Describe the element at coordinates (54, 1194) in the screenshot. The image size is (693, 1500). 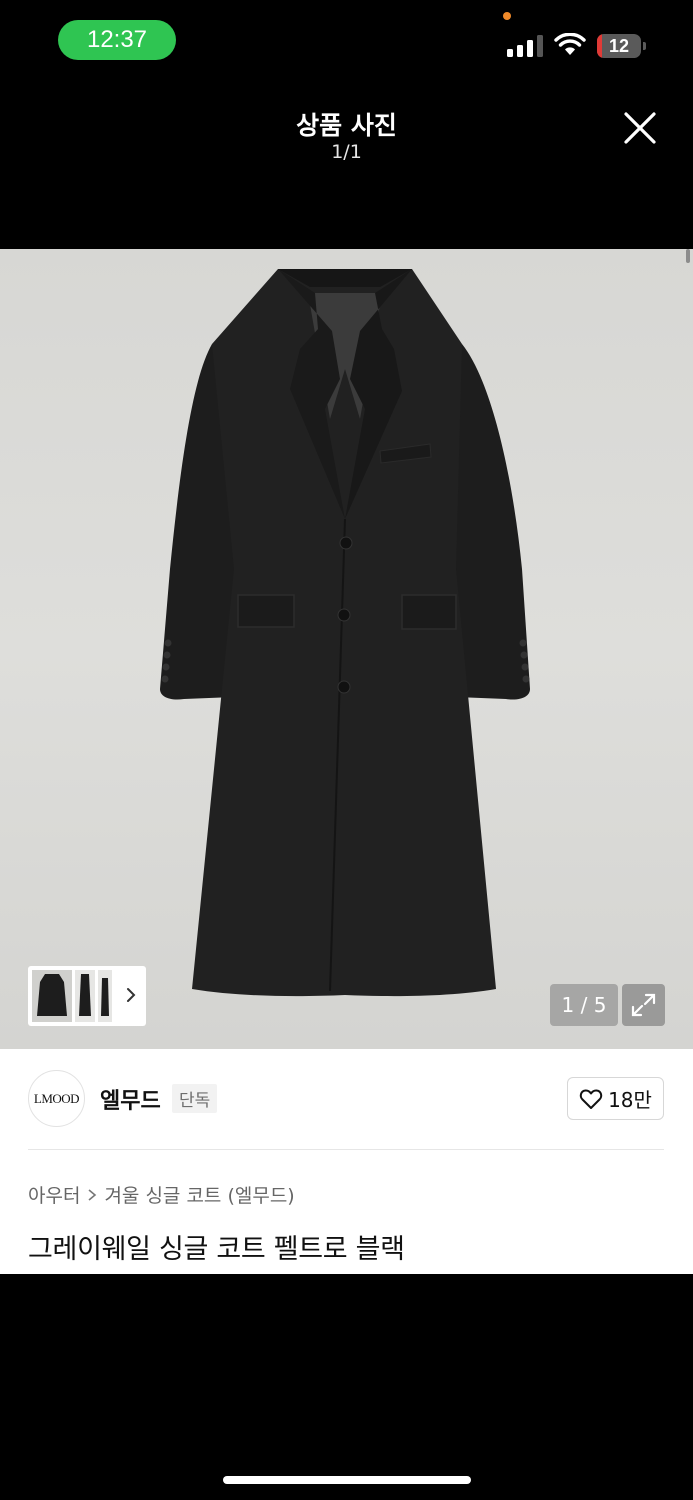
I see `breadcrumb-item-outer: 아우터` at that location.